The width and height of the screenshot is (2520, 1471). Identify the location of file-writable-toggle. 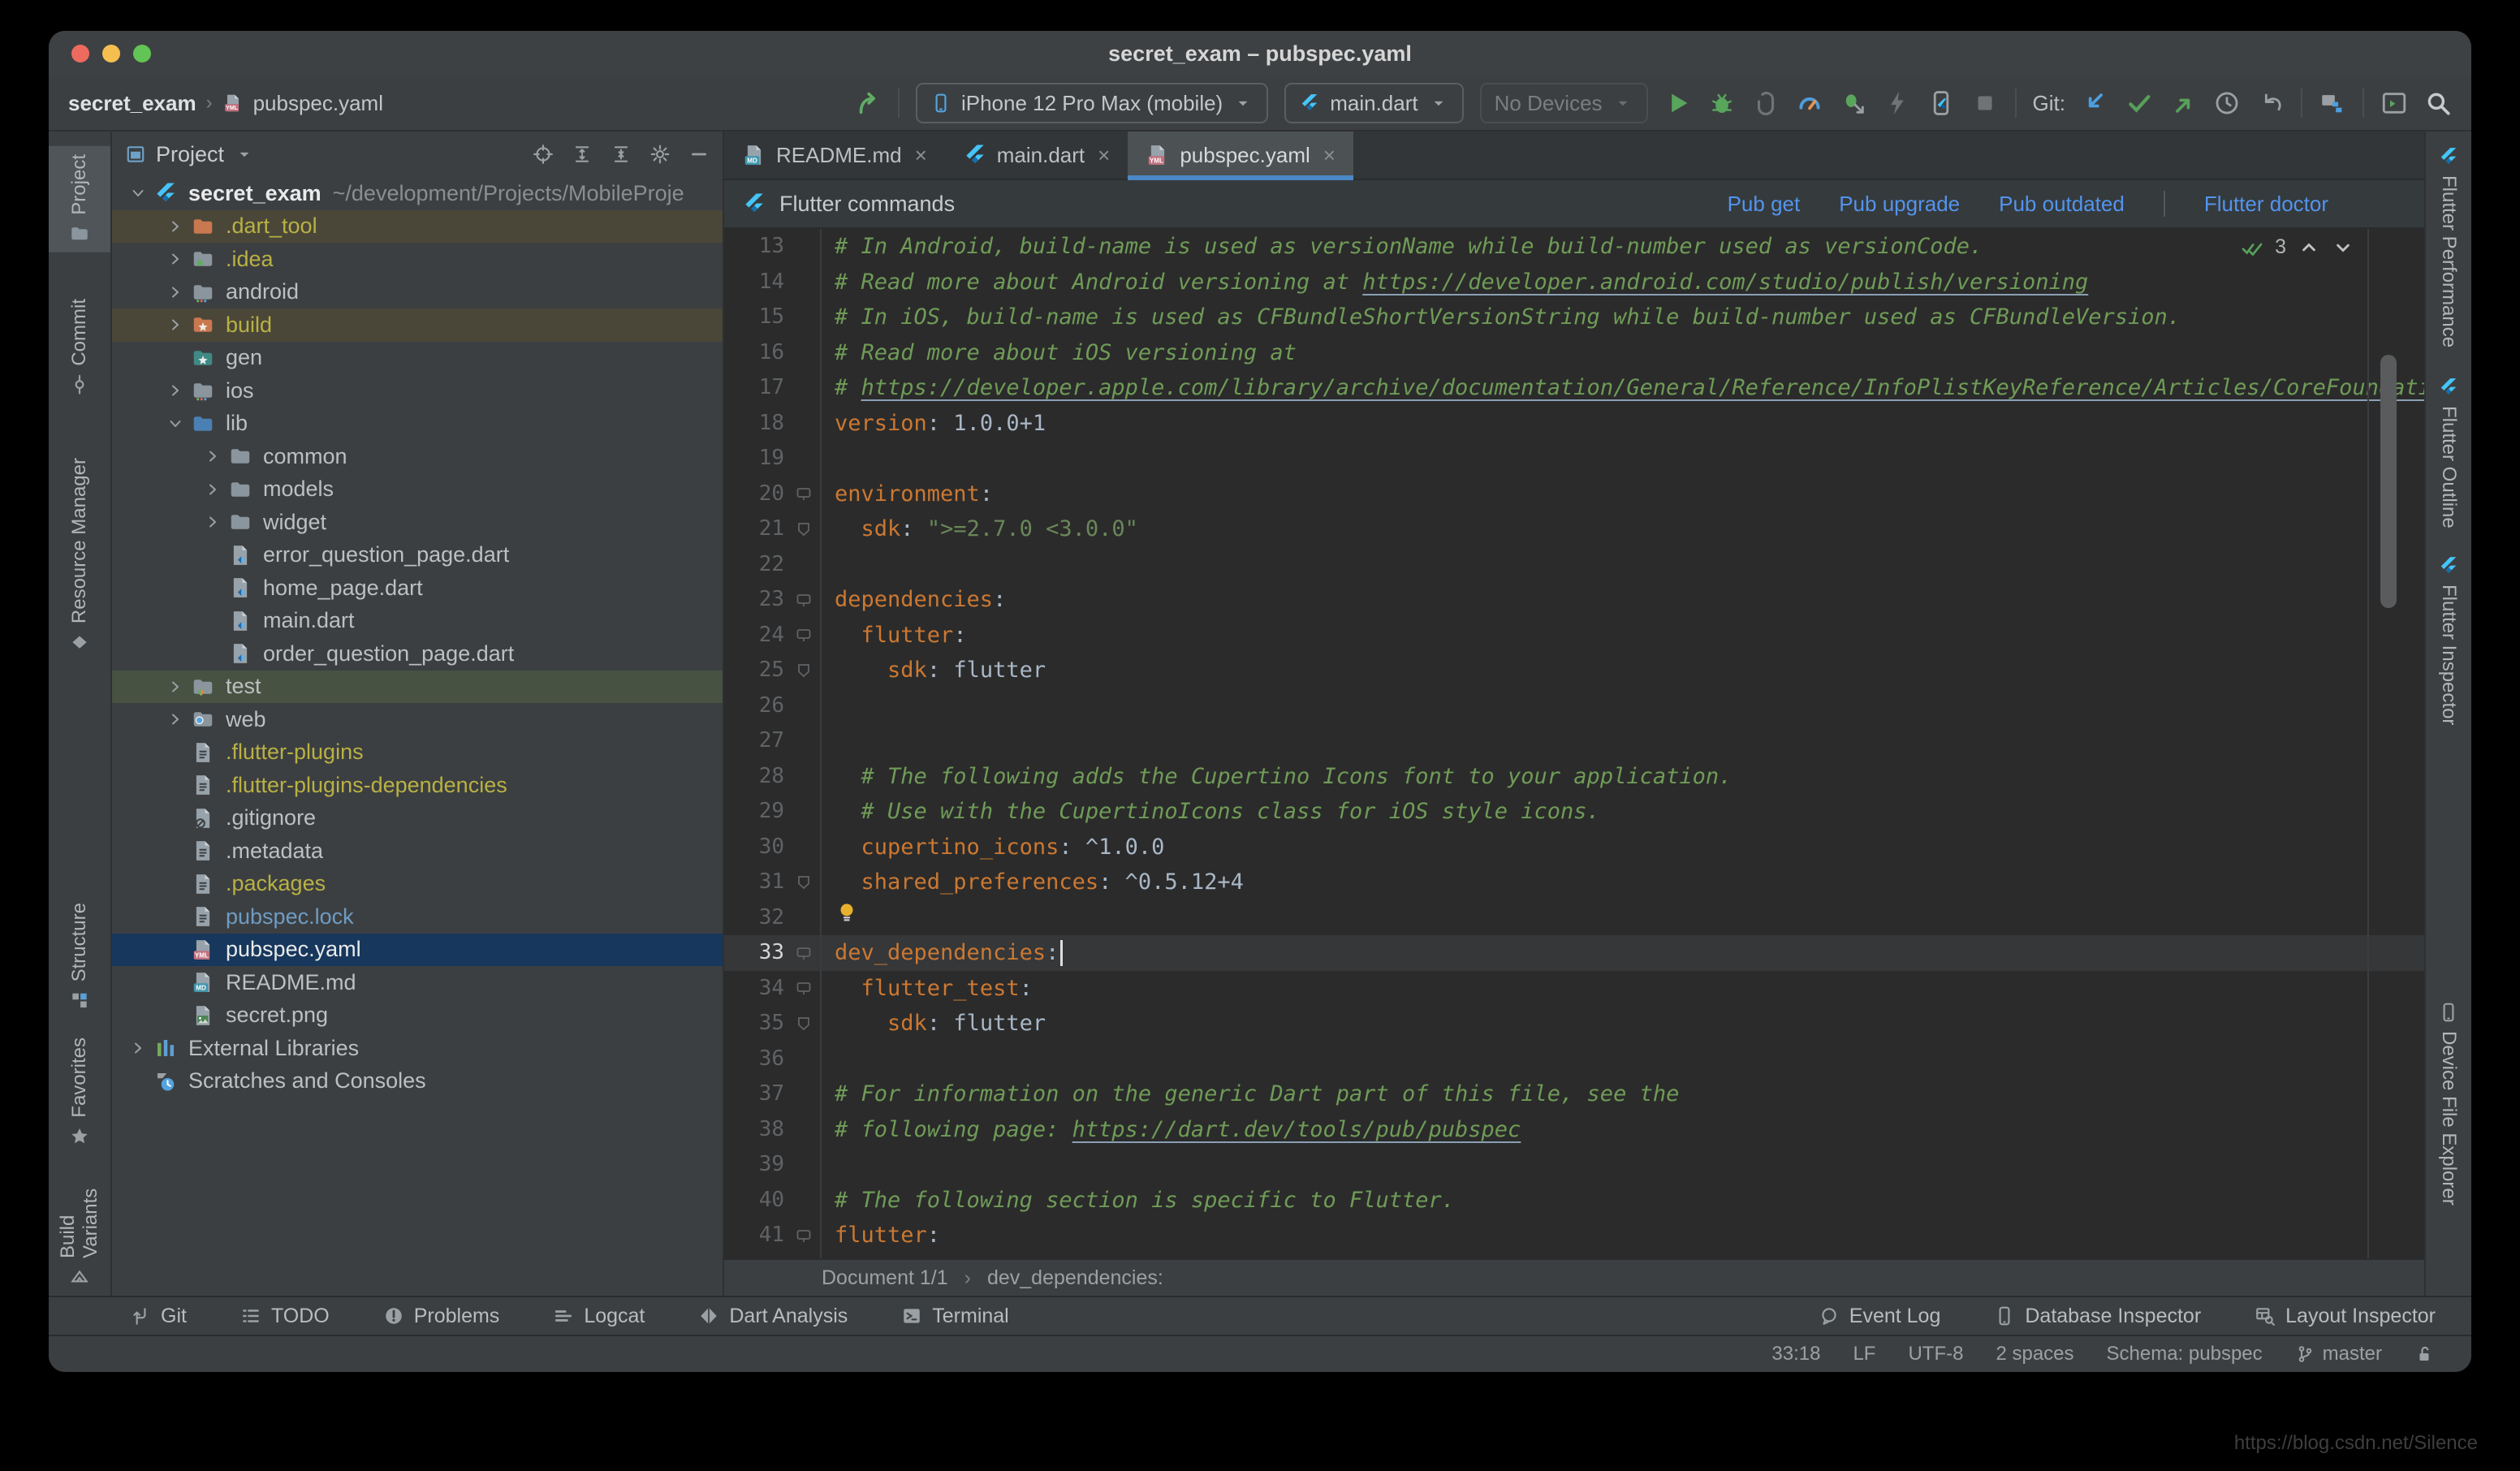
(2424, 1354).